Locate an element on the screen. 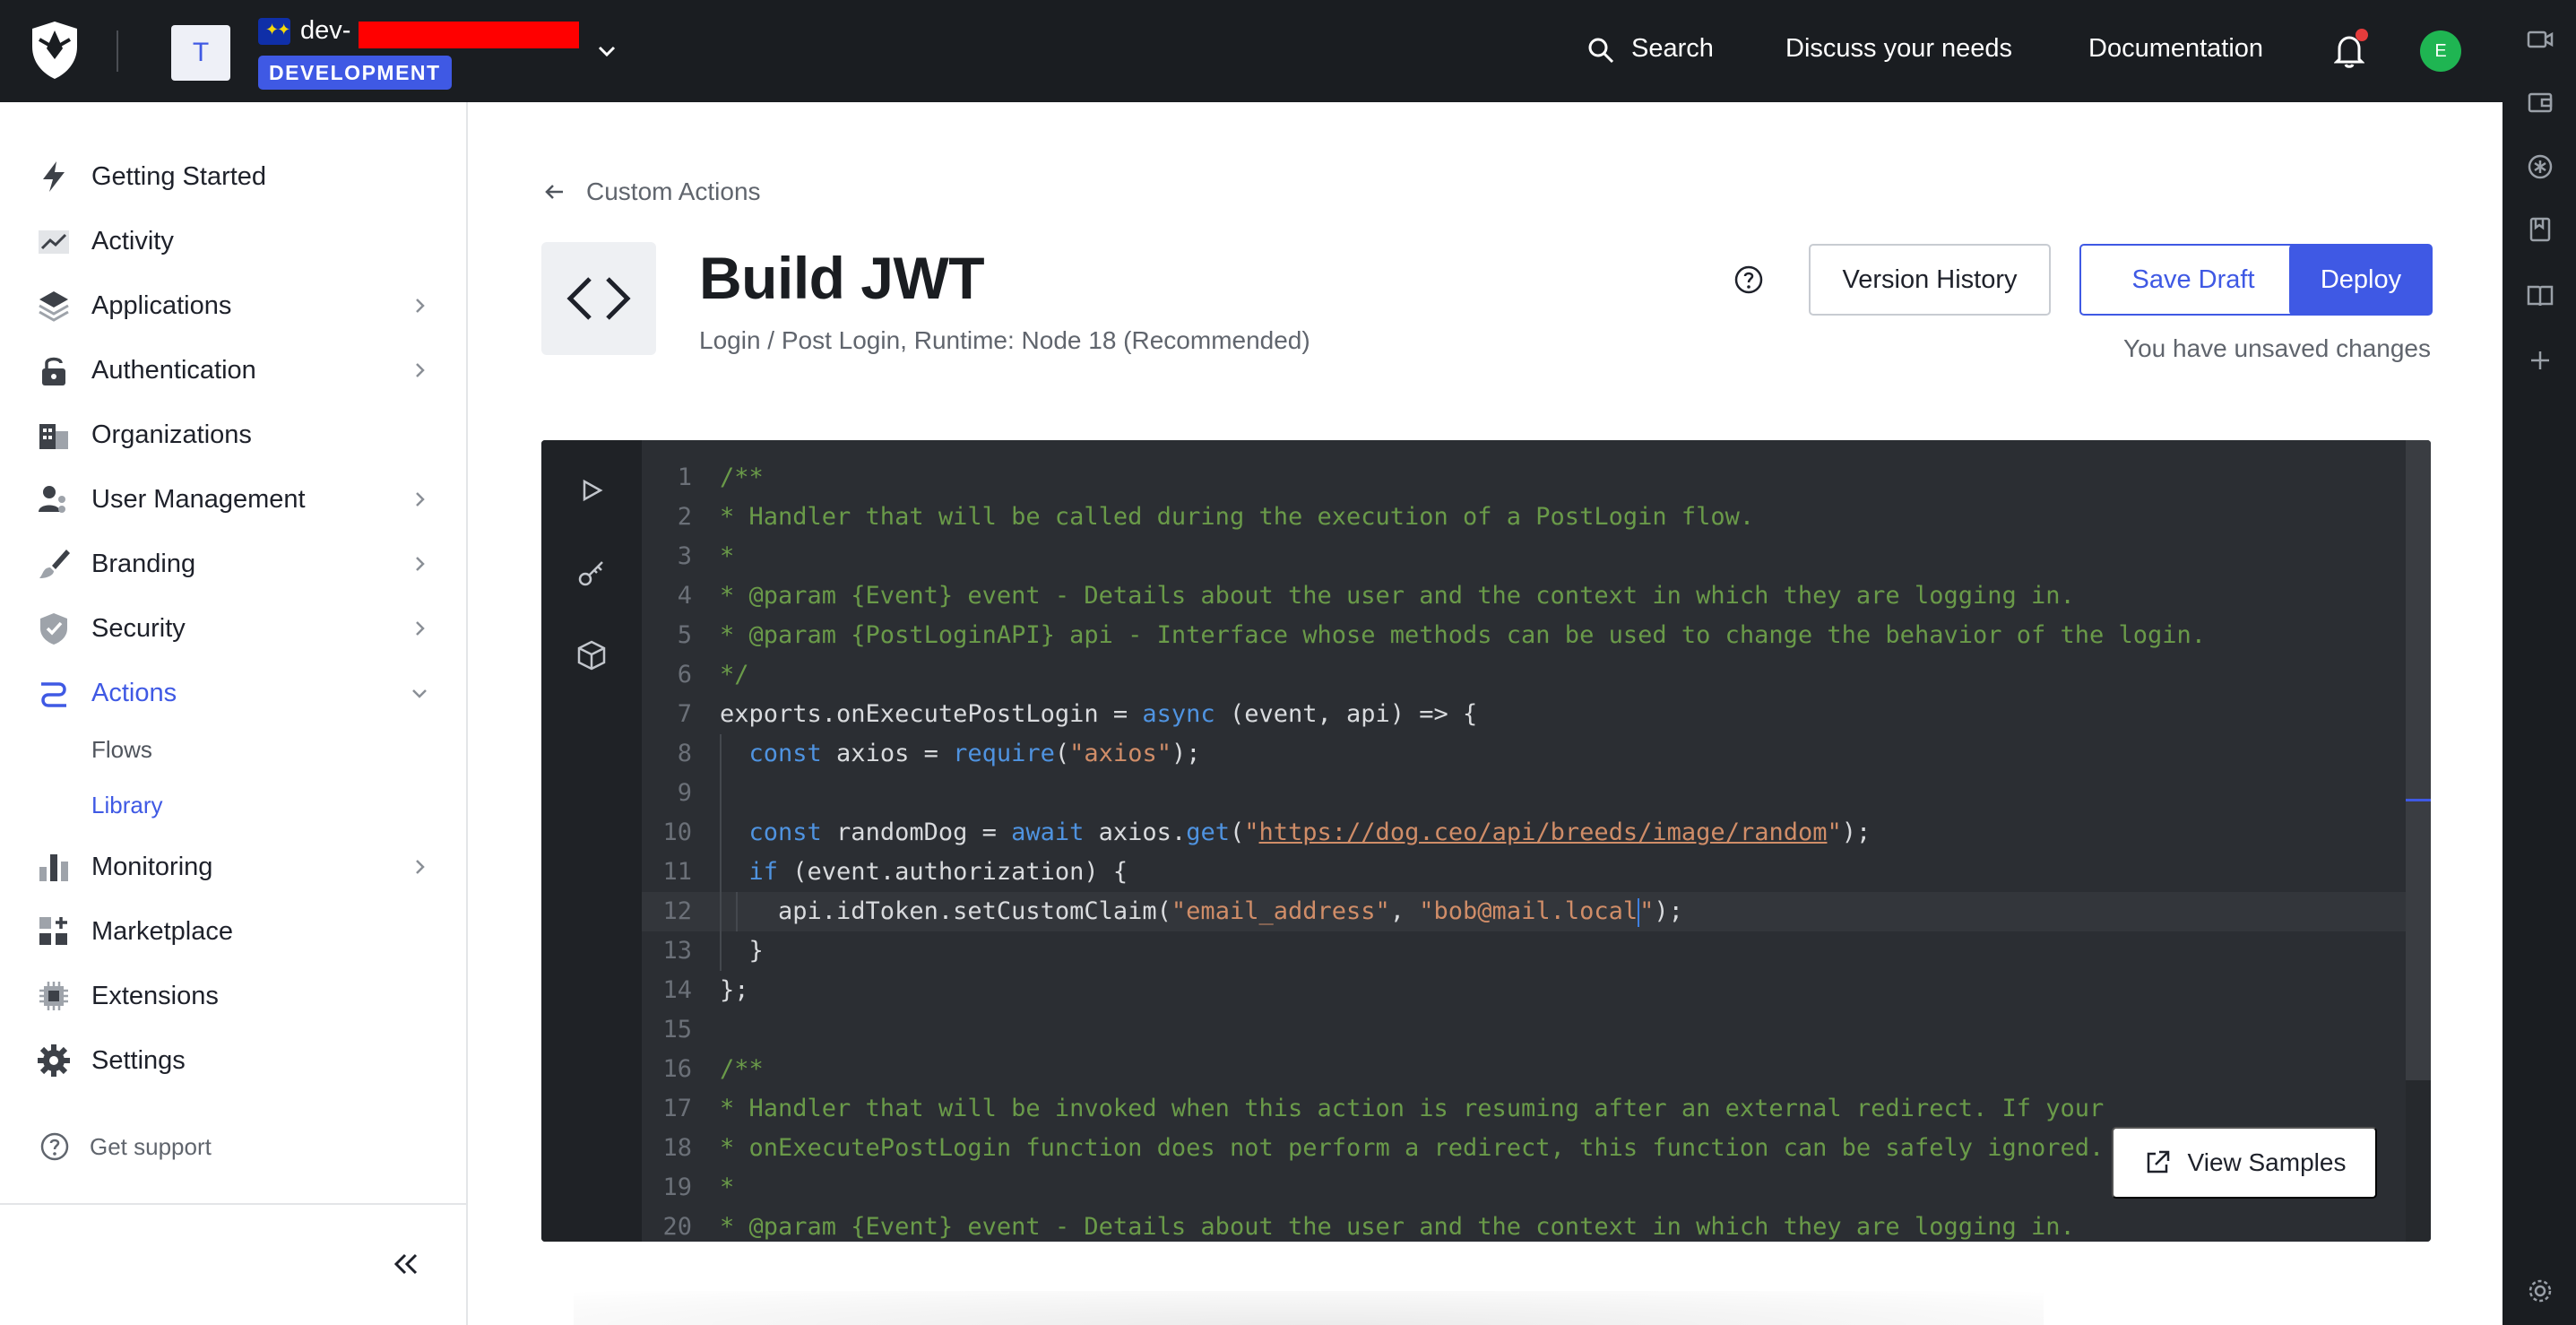 The height and width of the screenshot is (1325, 2576). sidebar-divider is located at coordinates (233, 1204).